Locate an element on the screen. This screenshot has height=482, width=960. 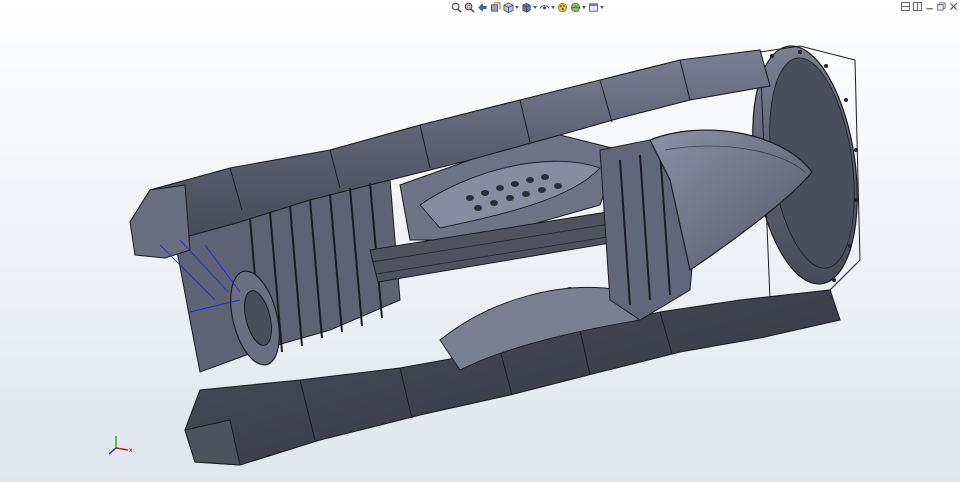
reference-triad: x is located at coordinates (120, 445).